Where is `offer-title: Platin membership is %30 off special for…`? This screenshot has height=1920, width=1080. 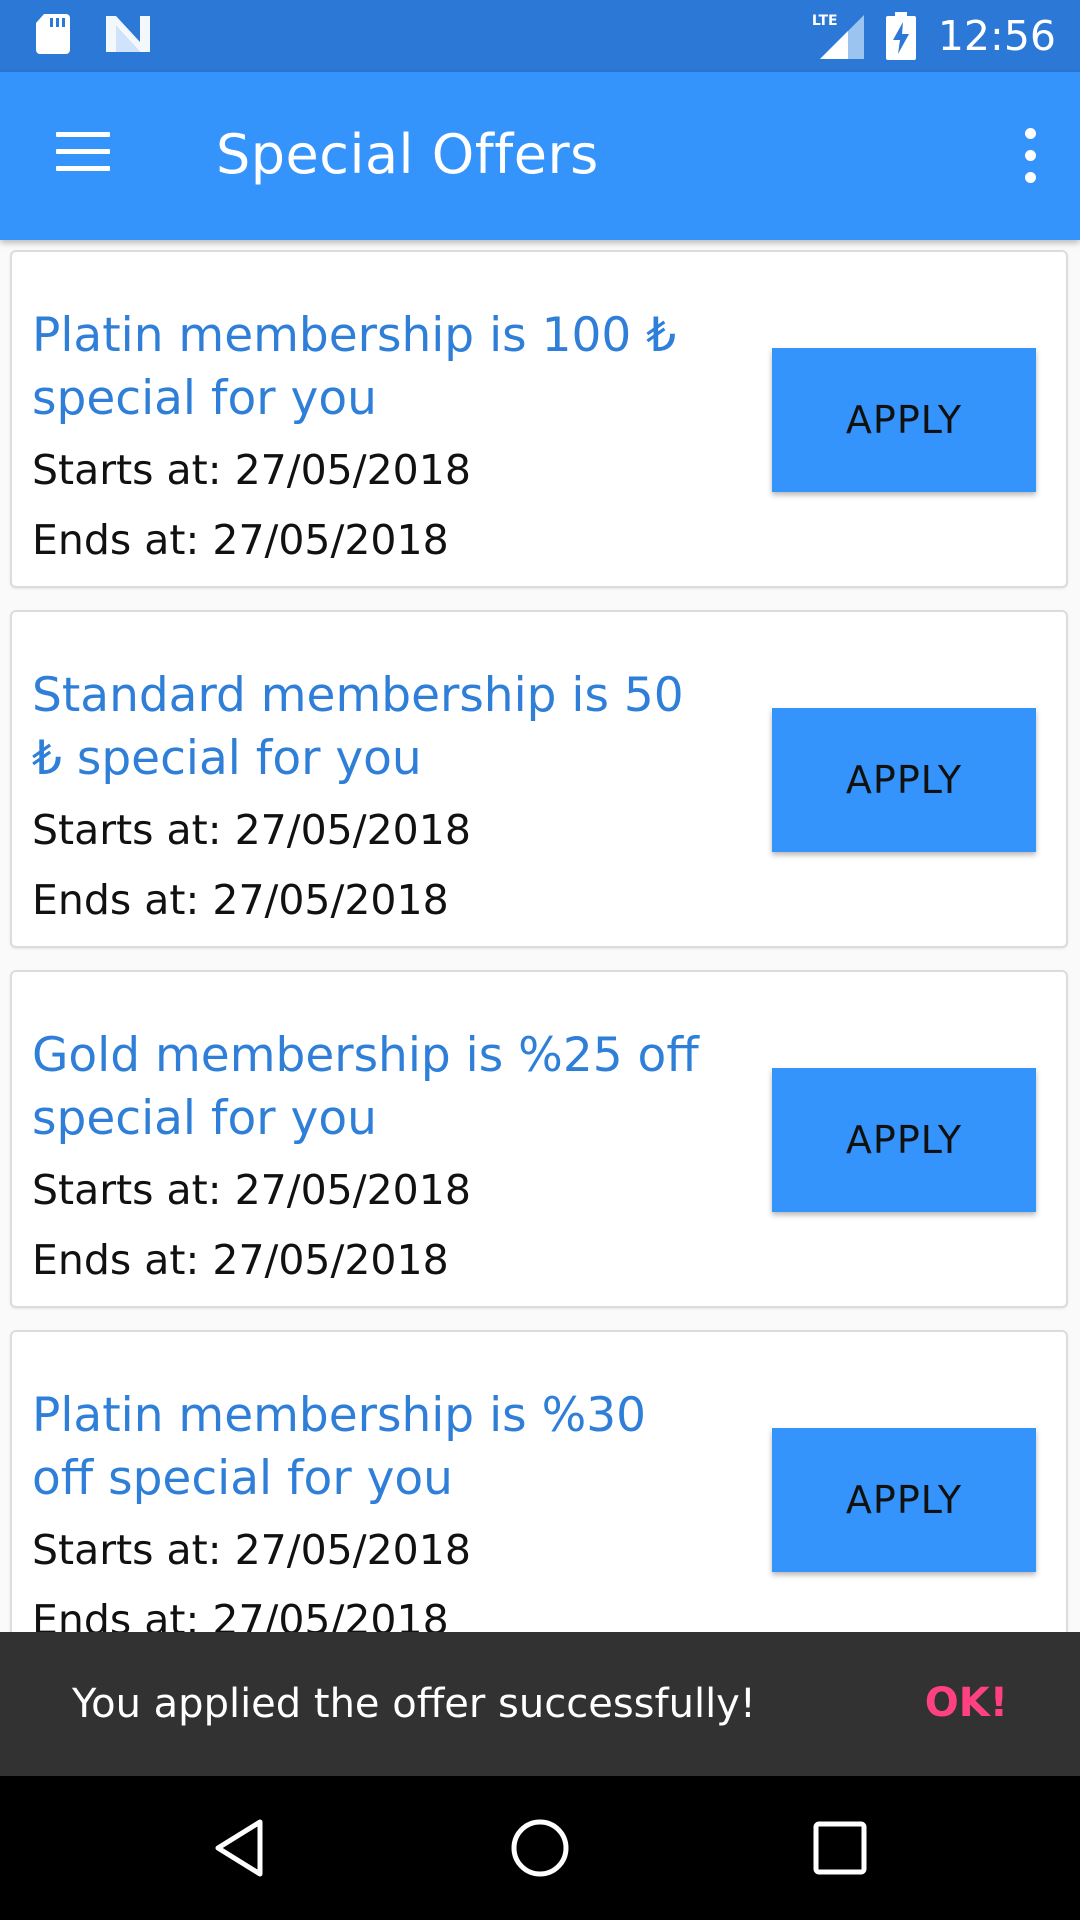 offer-title: Platin membership is %30 off special for… is located at coordinates (339, 1447).